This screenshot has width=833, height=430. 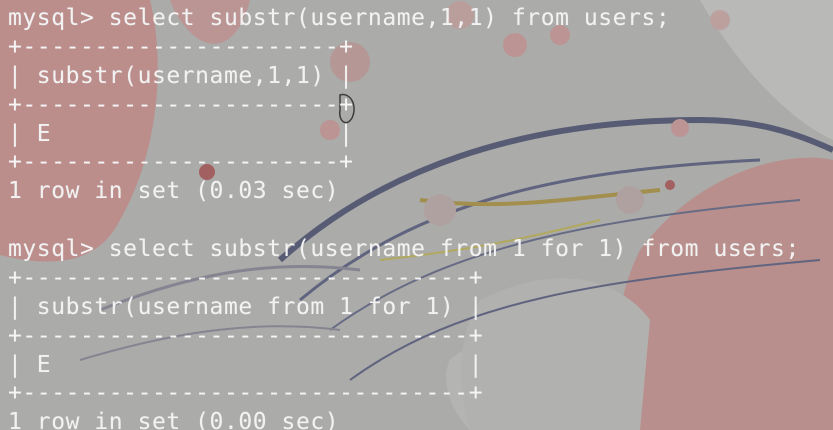 What do you see at coordinates (181, 76) in the screenshot?
I see `terminal-line-table-header: | substr(username,1,1) |` at bounding box center [181, 76].